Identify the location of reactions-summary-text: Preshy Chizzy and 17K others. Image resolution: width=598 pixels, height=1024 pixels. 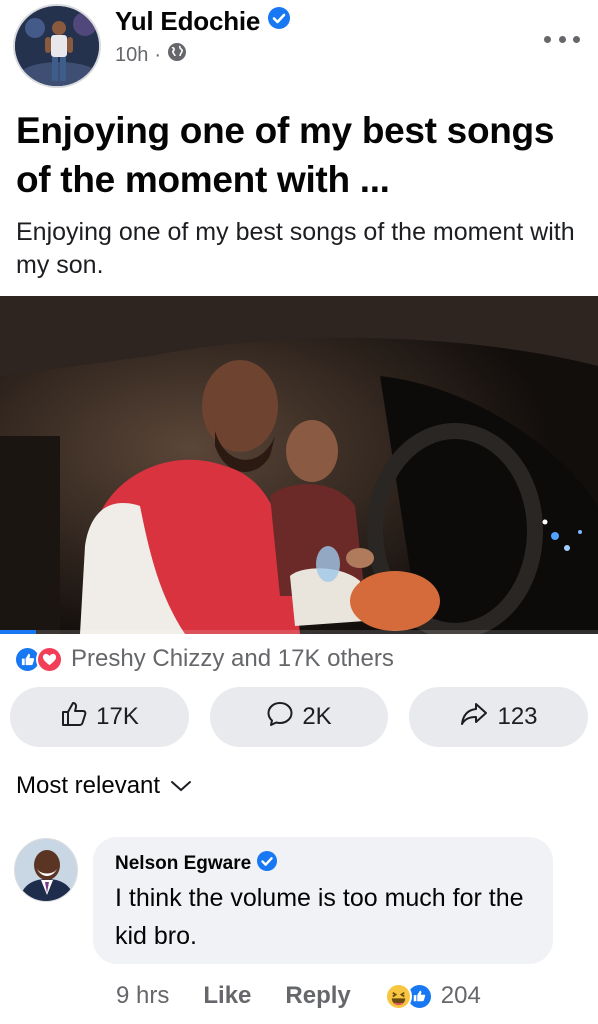
(232, 659).